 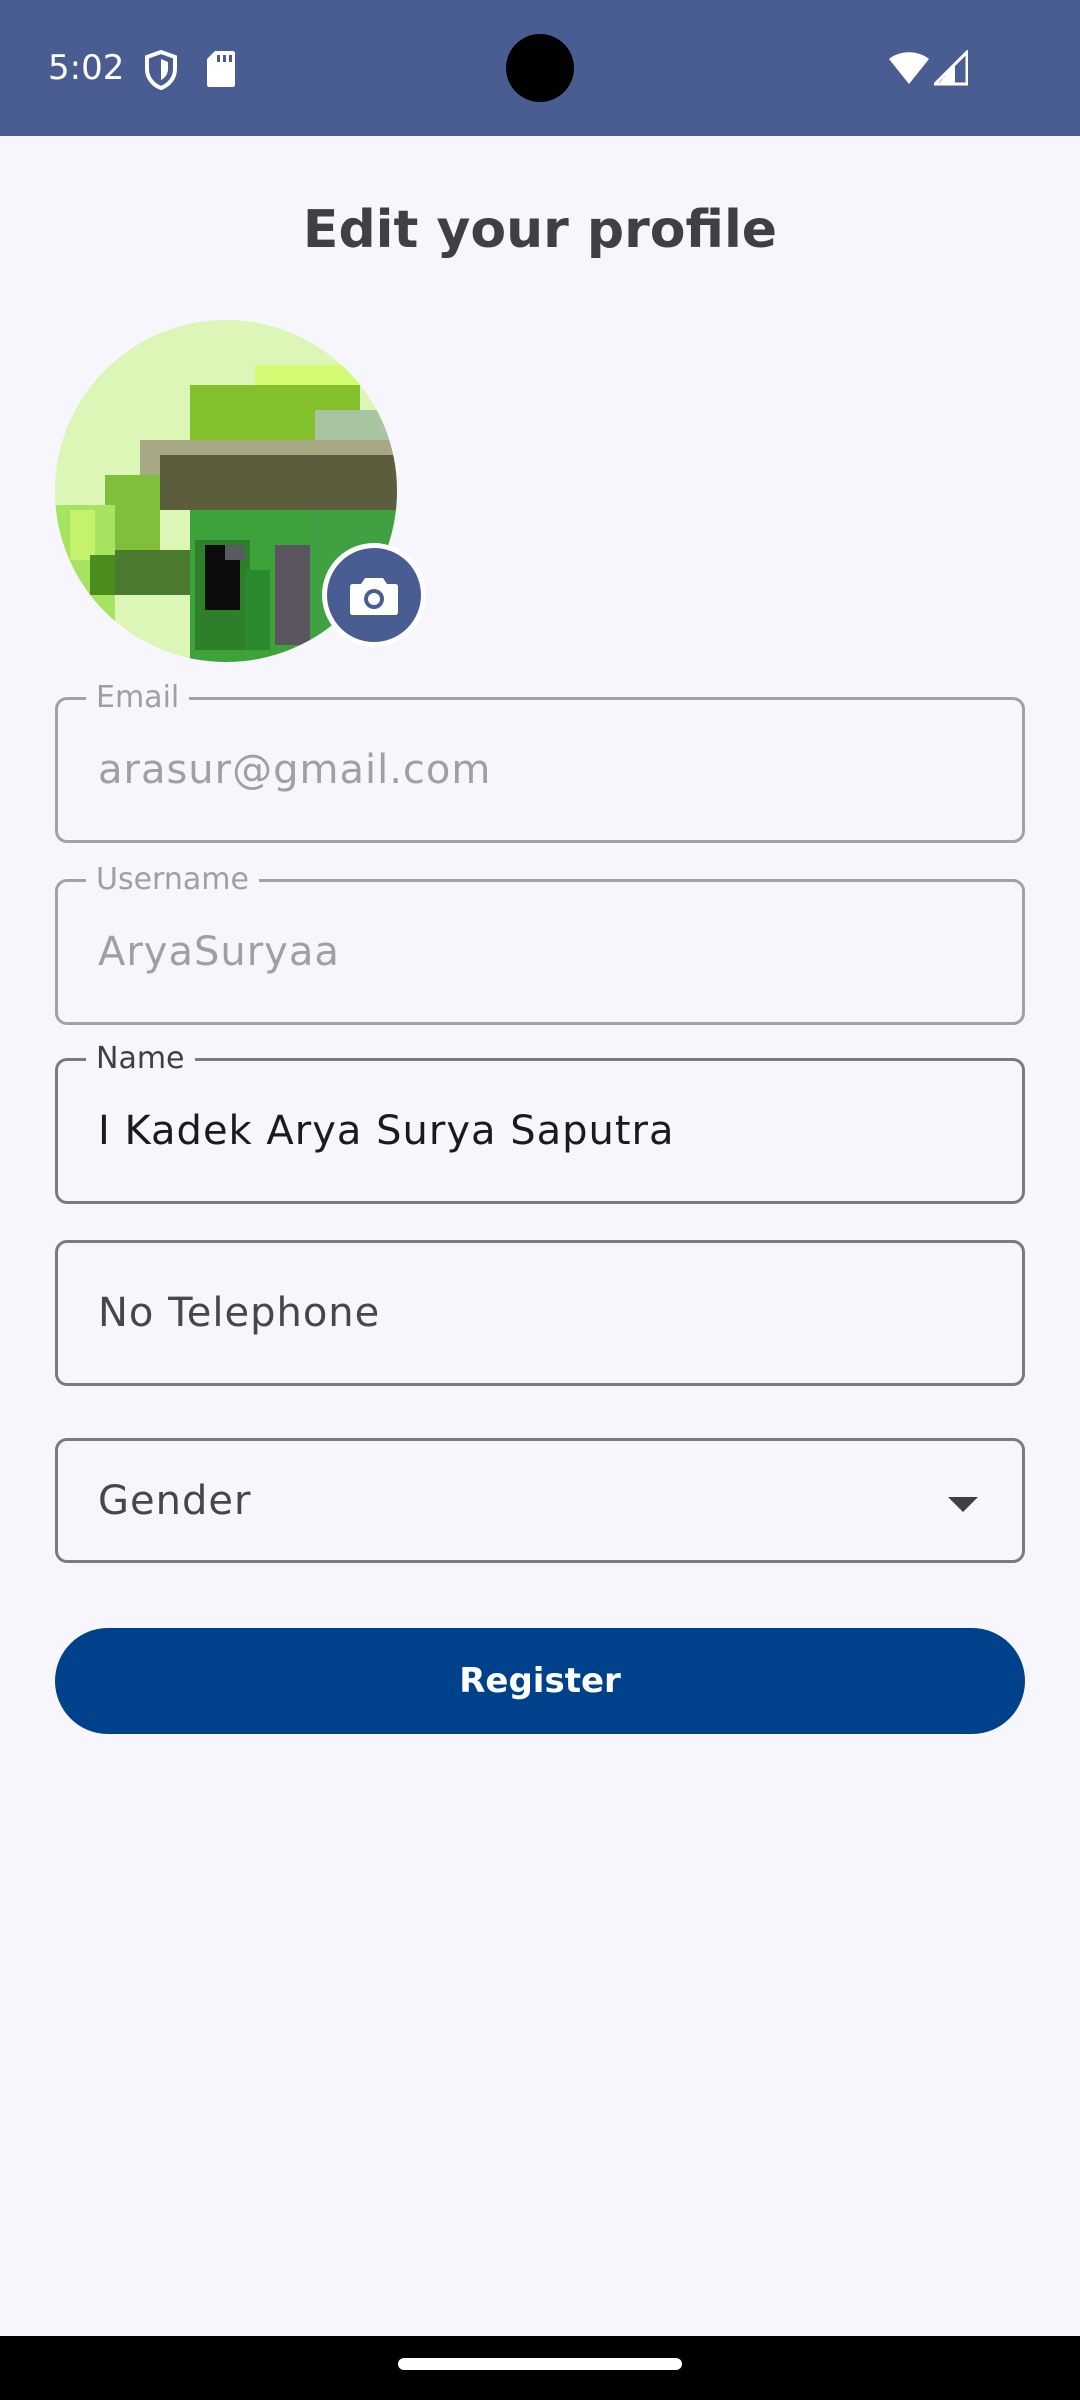 What do you see at coordinates (540, 230) in the screenshot?
I see `page-title: Edit your profile` at bounding box center [540, 230].